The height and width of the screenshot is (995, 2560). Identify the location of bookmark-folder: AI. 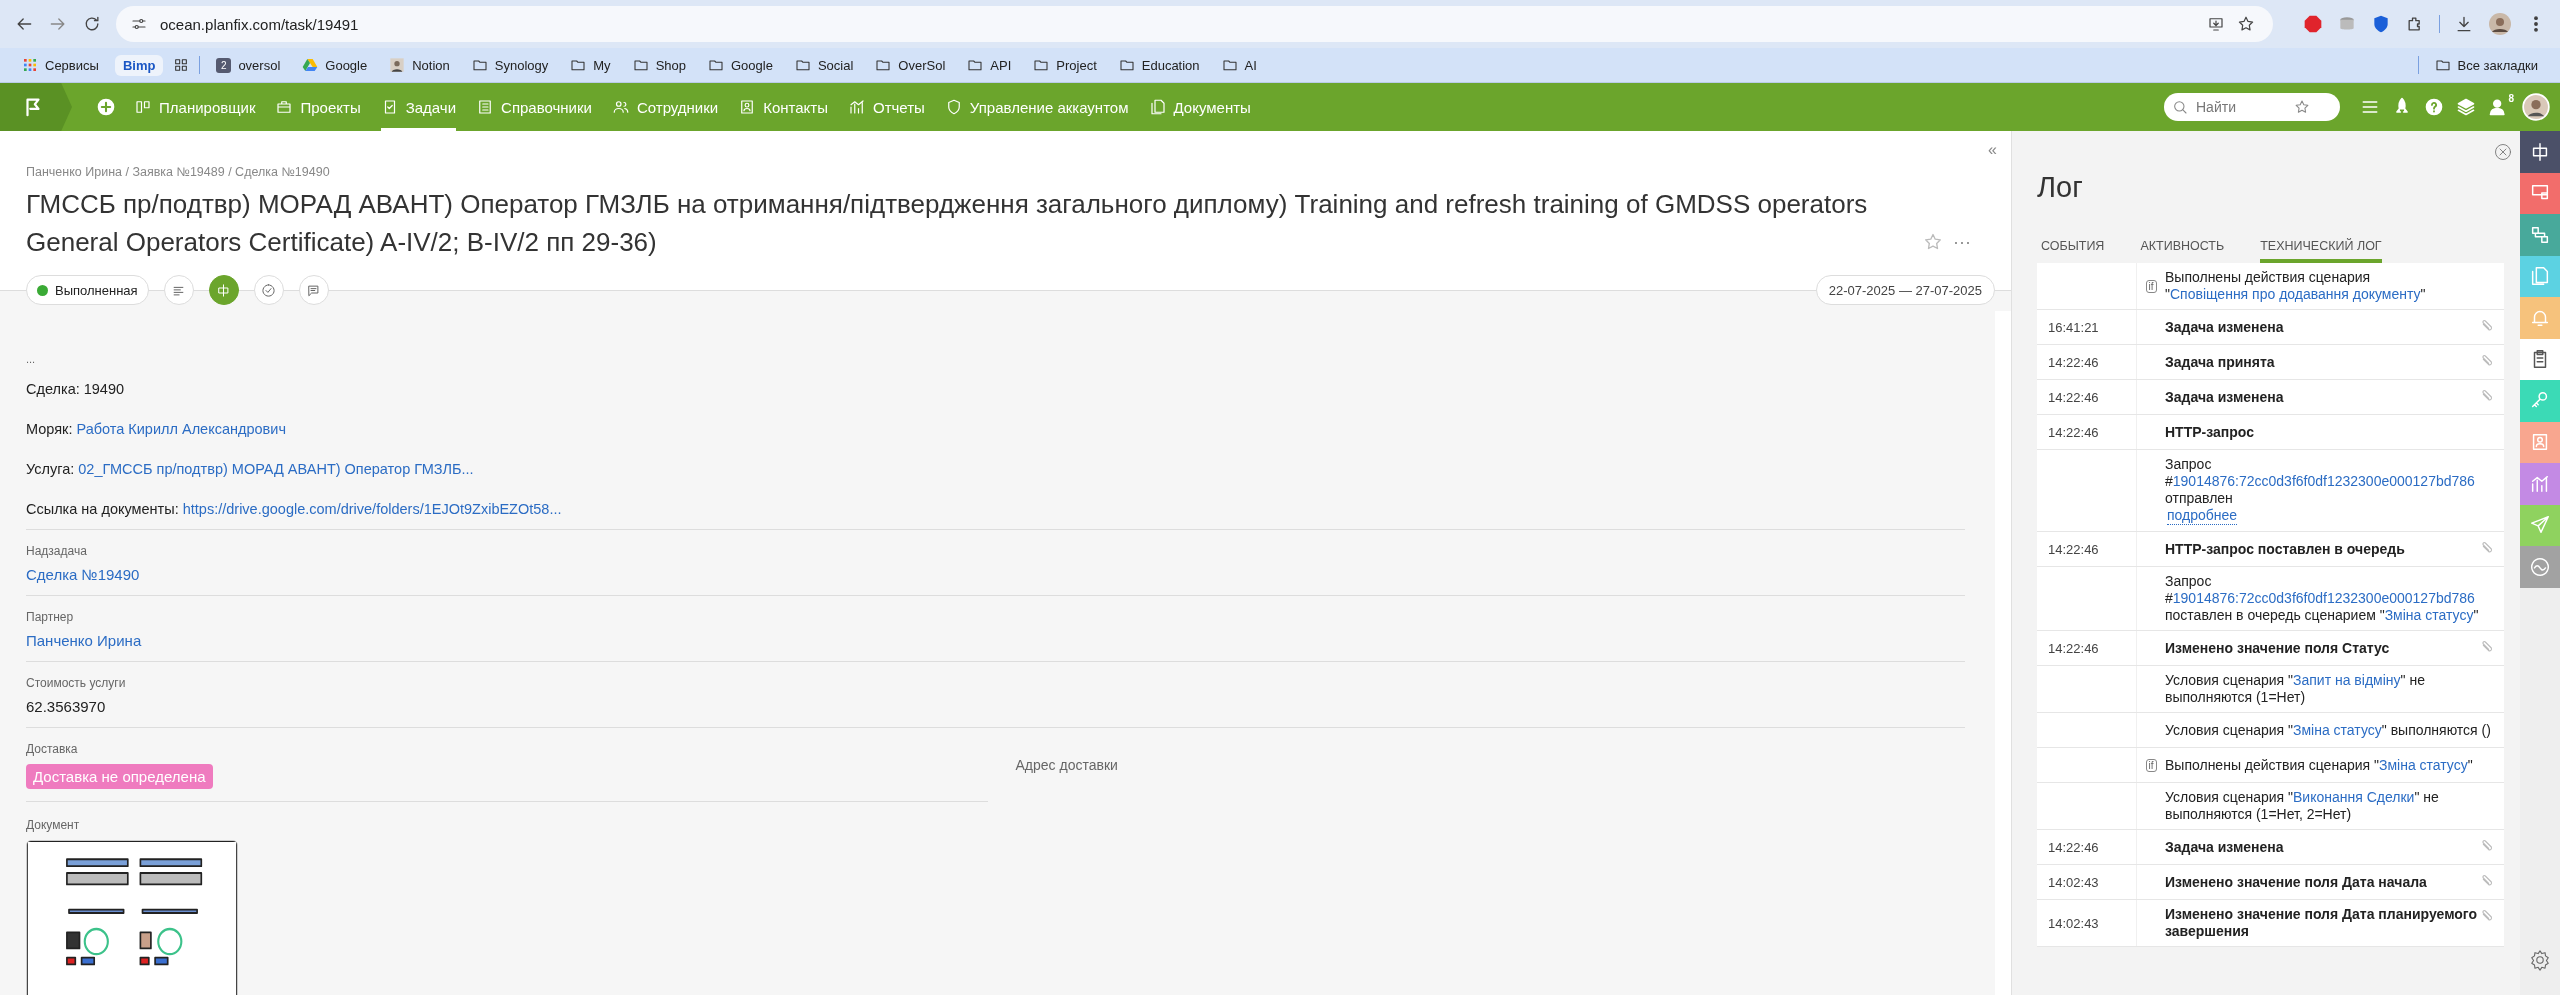
(1239, 65).